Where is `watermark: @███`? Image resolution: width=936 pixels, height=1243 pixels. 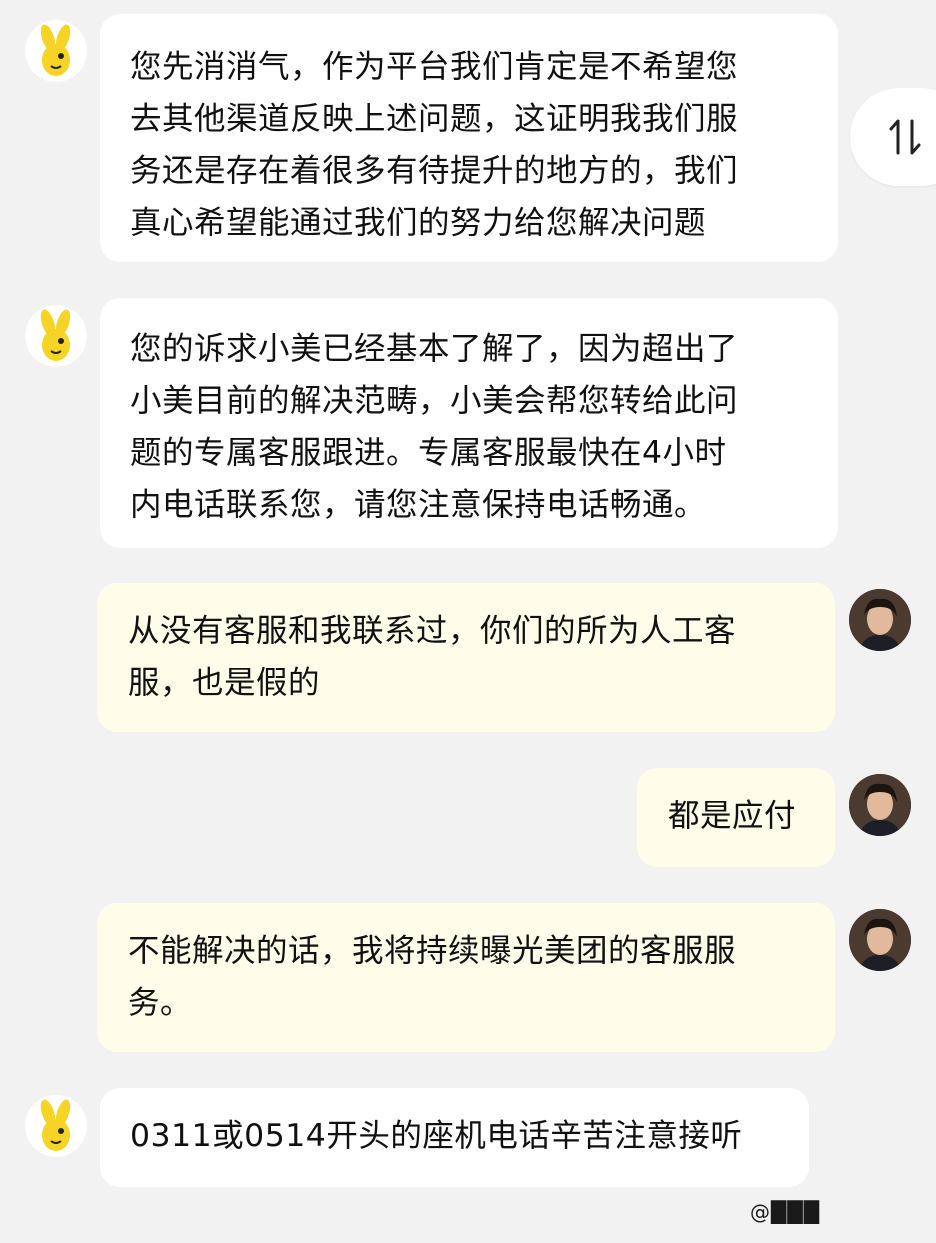
watermark: @███ is located at coordinates (785, 1212).